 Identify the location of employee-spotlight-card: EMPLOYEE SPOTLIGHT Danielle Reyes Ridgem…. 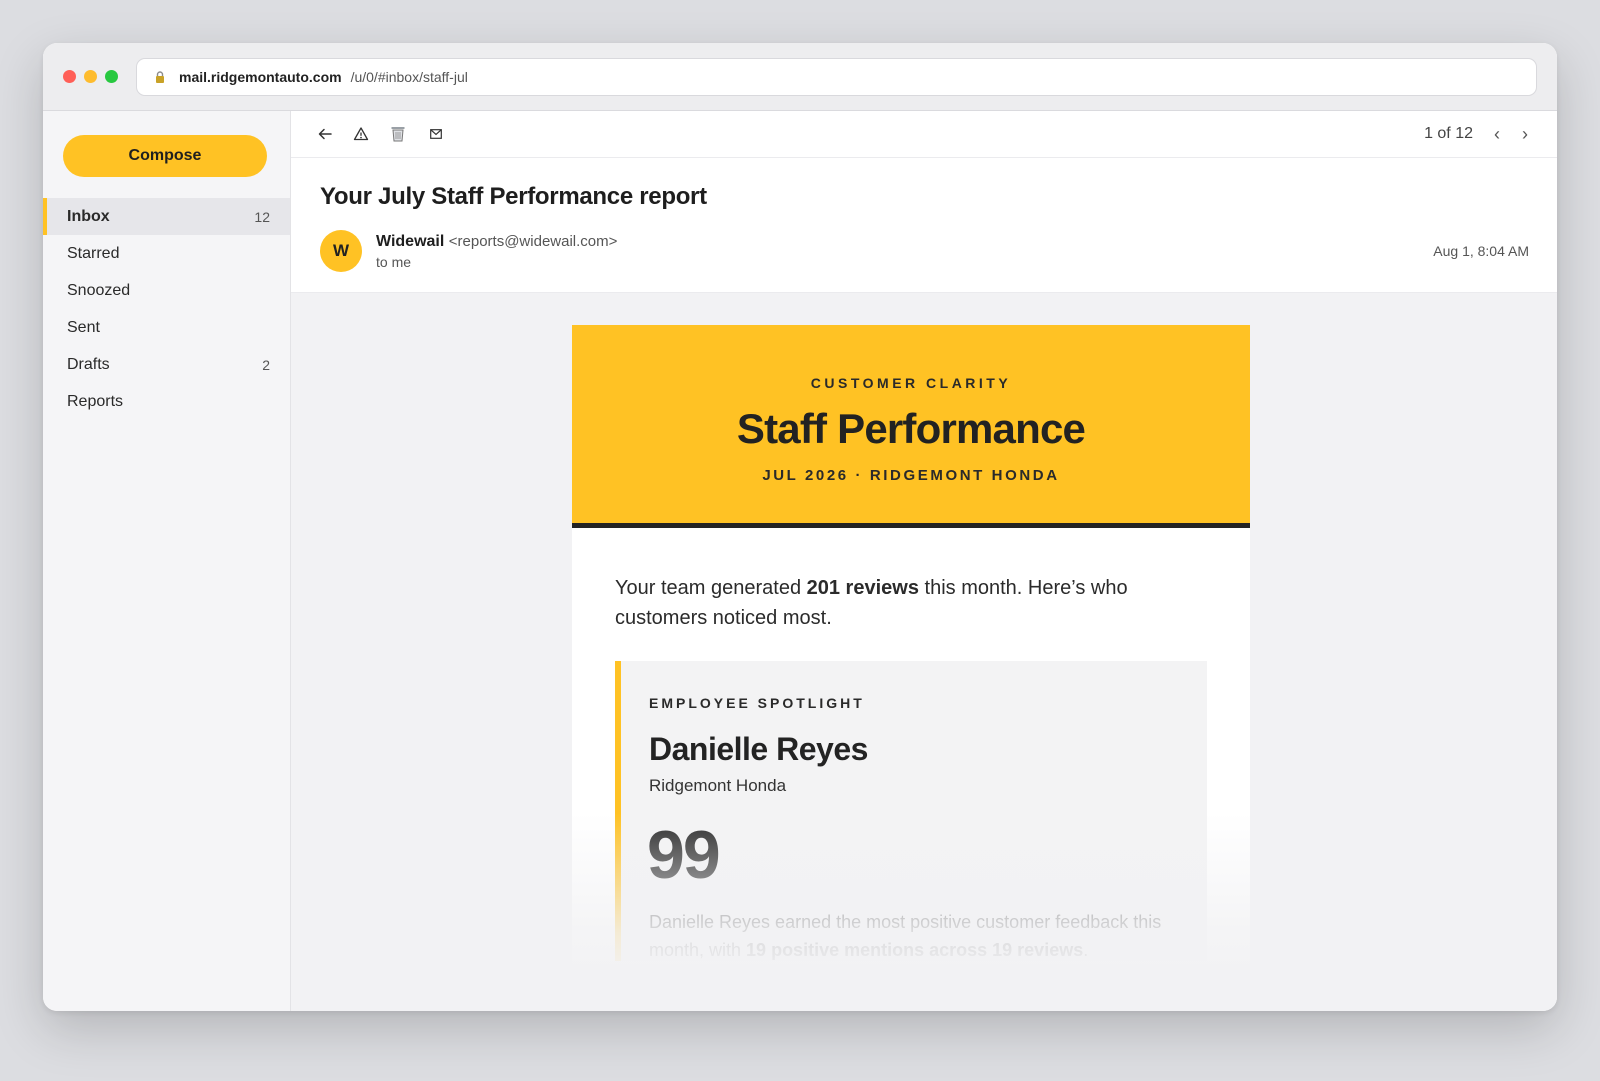
(911, 811).